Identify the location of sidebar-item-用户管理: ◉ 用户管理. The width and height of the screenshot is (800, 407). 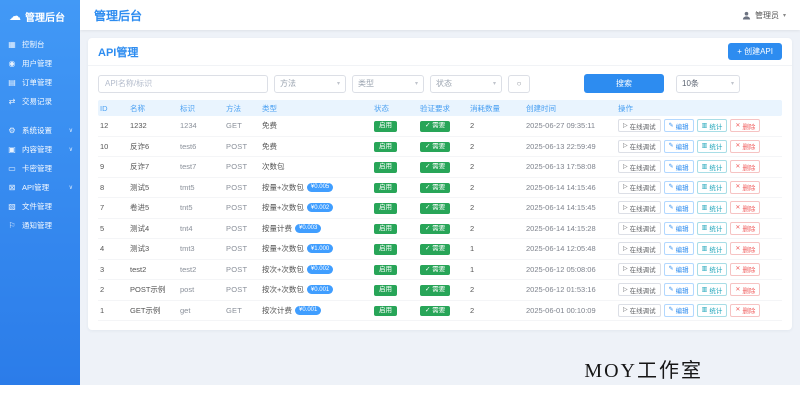
(40, 63).